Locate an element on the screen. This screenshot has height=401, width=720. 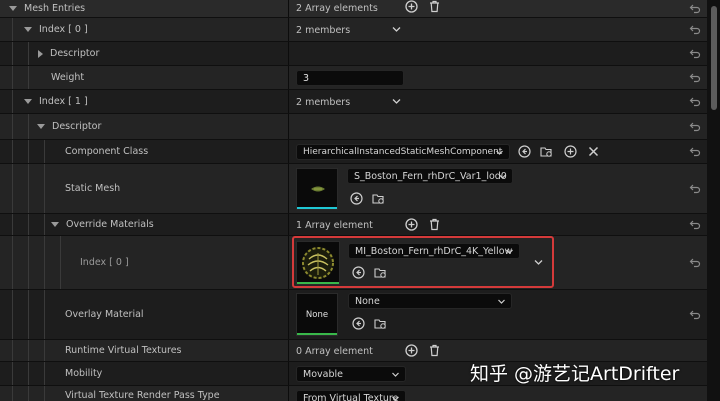
property-row-index-0: Index [ 0 ] 2 members is located at coordinates (353, 30).